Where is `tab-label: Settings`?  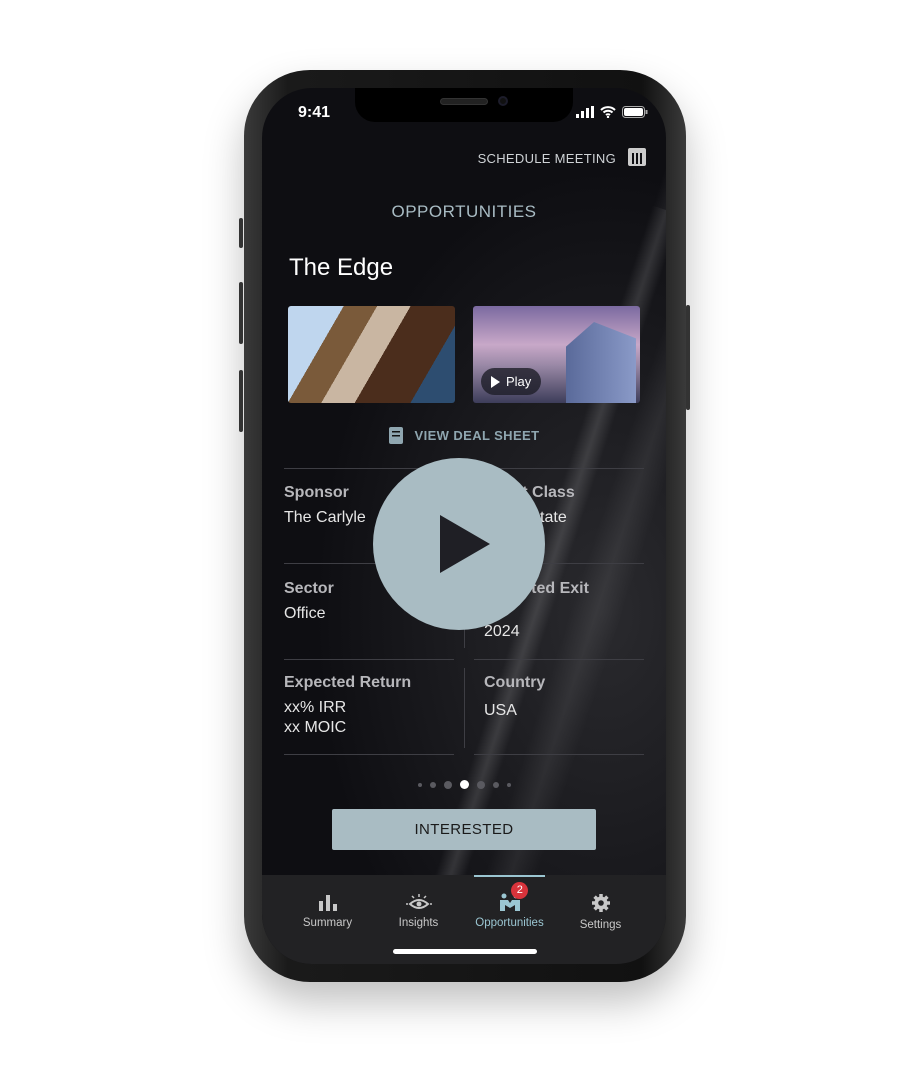 tab-label: Settings is located at coordinates (600, 925).